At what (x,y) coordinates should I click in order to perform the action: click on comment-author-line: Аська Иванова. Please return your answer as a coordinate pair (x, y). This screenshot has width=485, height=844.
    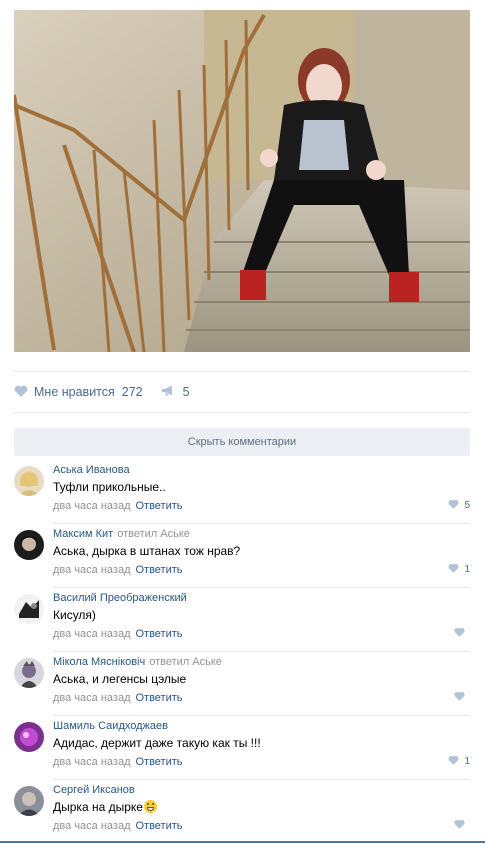
    Looking at the image, I should click on (93, 470).